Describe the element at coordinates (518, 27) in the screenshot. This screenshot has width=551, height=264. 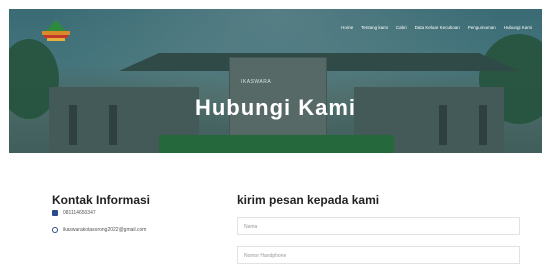
I see `nav-item-hubungi-kami: Hubungi Kami` at that location.